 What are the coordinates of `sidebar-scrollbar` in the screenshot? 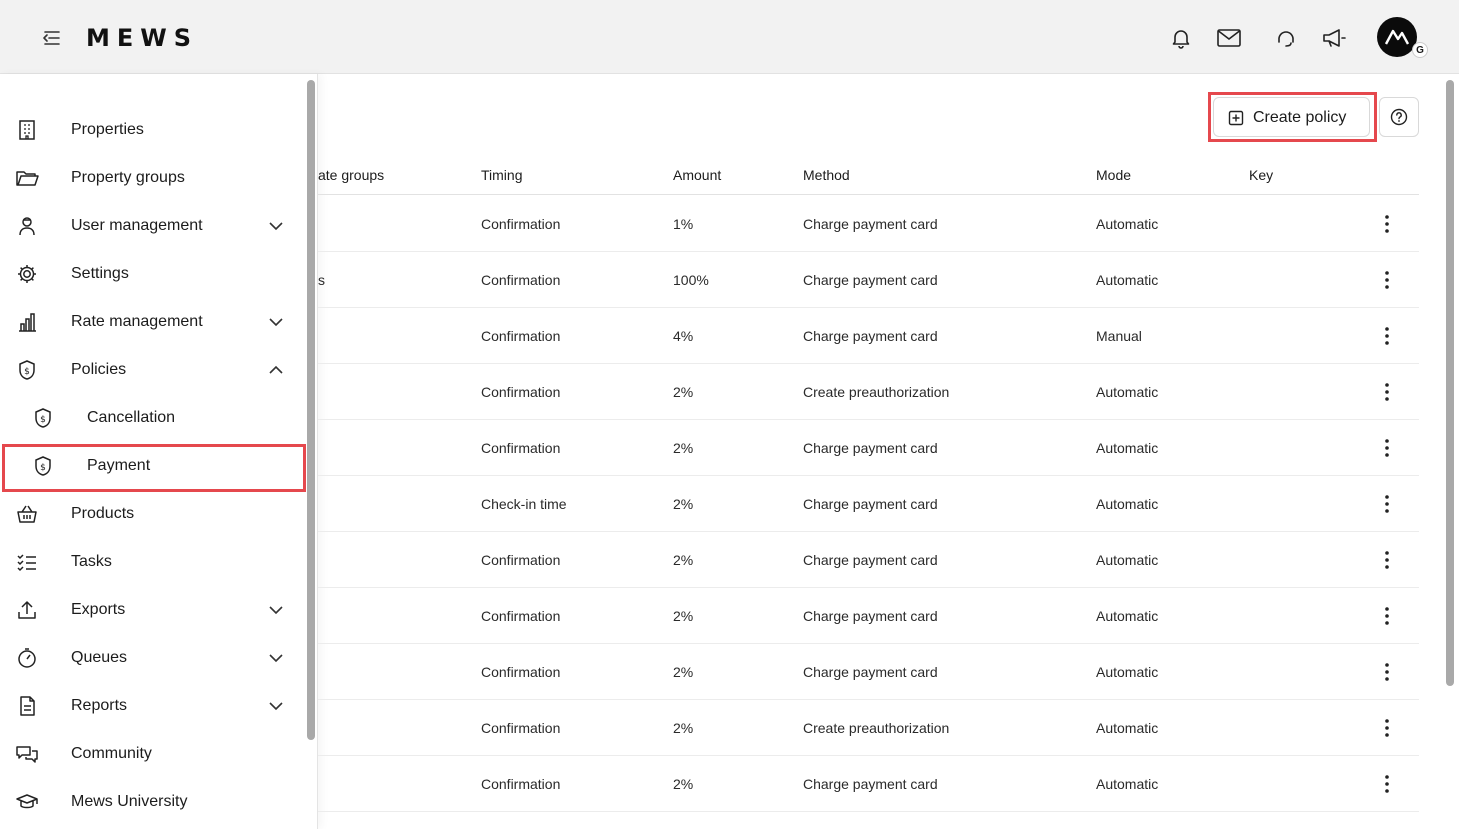 It's located at (311, 410).